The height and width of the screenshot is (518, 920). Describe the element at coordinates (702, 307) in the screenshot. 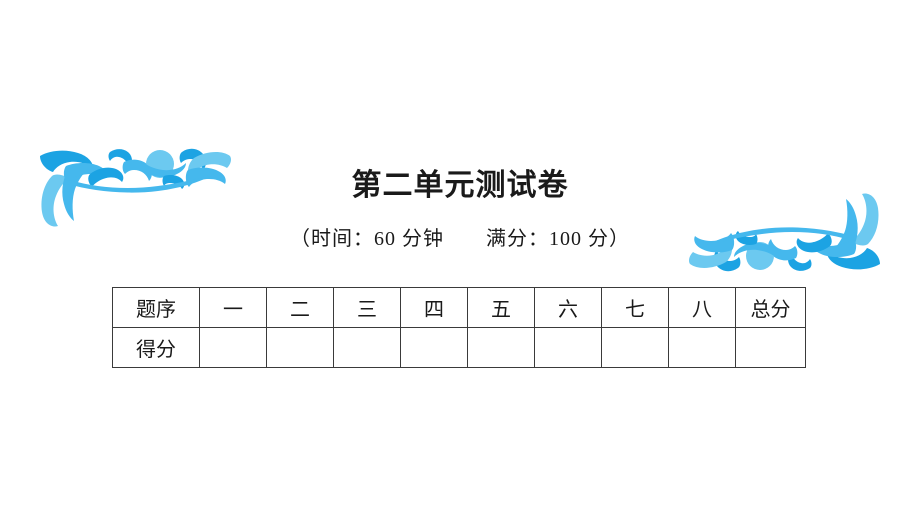

I see `question-number-cell-8: 八` at that location.